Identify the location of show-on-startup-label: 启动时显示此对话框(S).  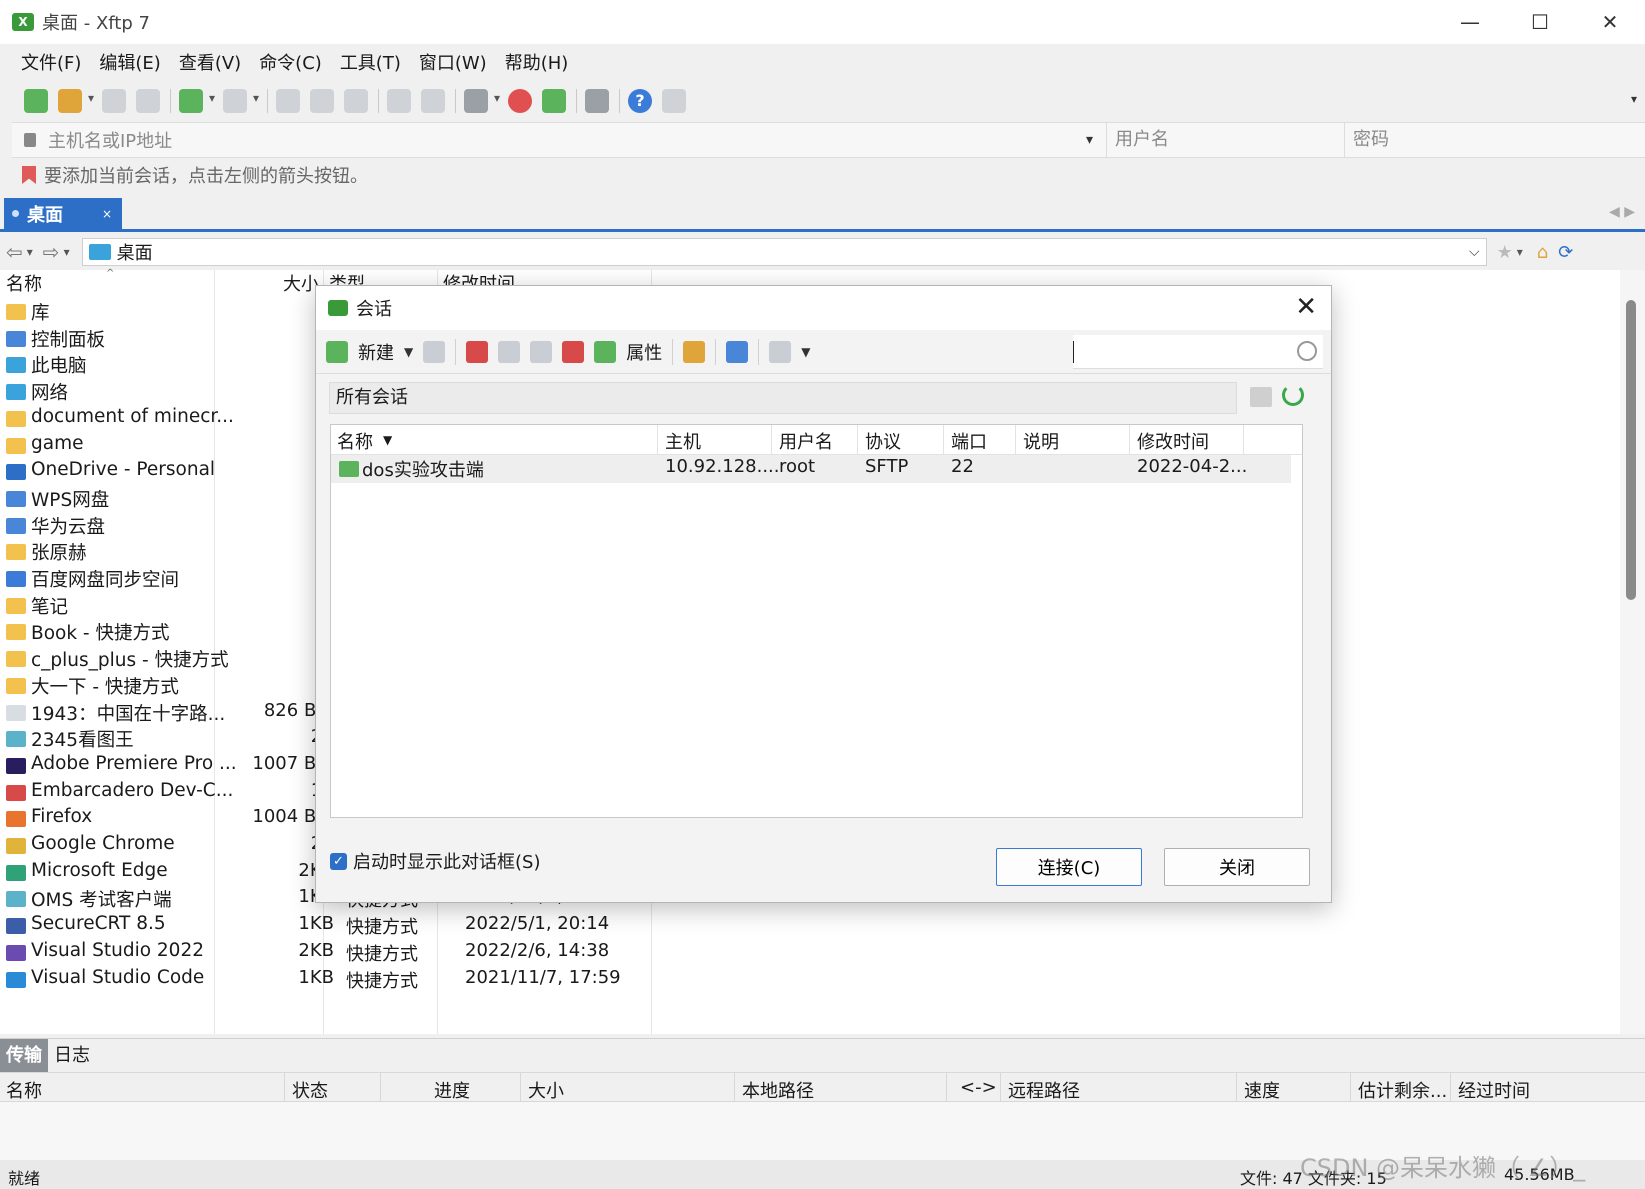
(447, 862).